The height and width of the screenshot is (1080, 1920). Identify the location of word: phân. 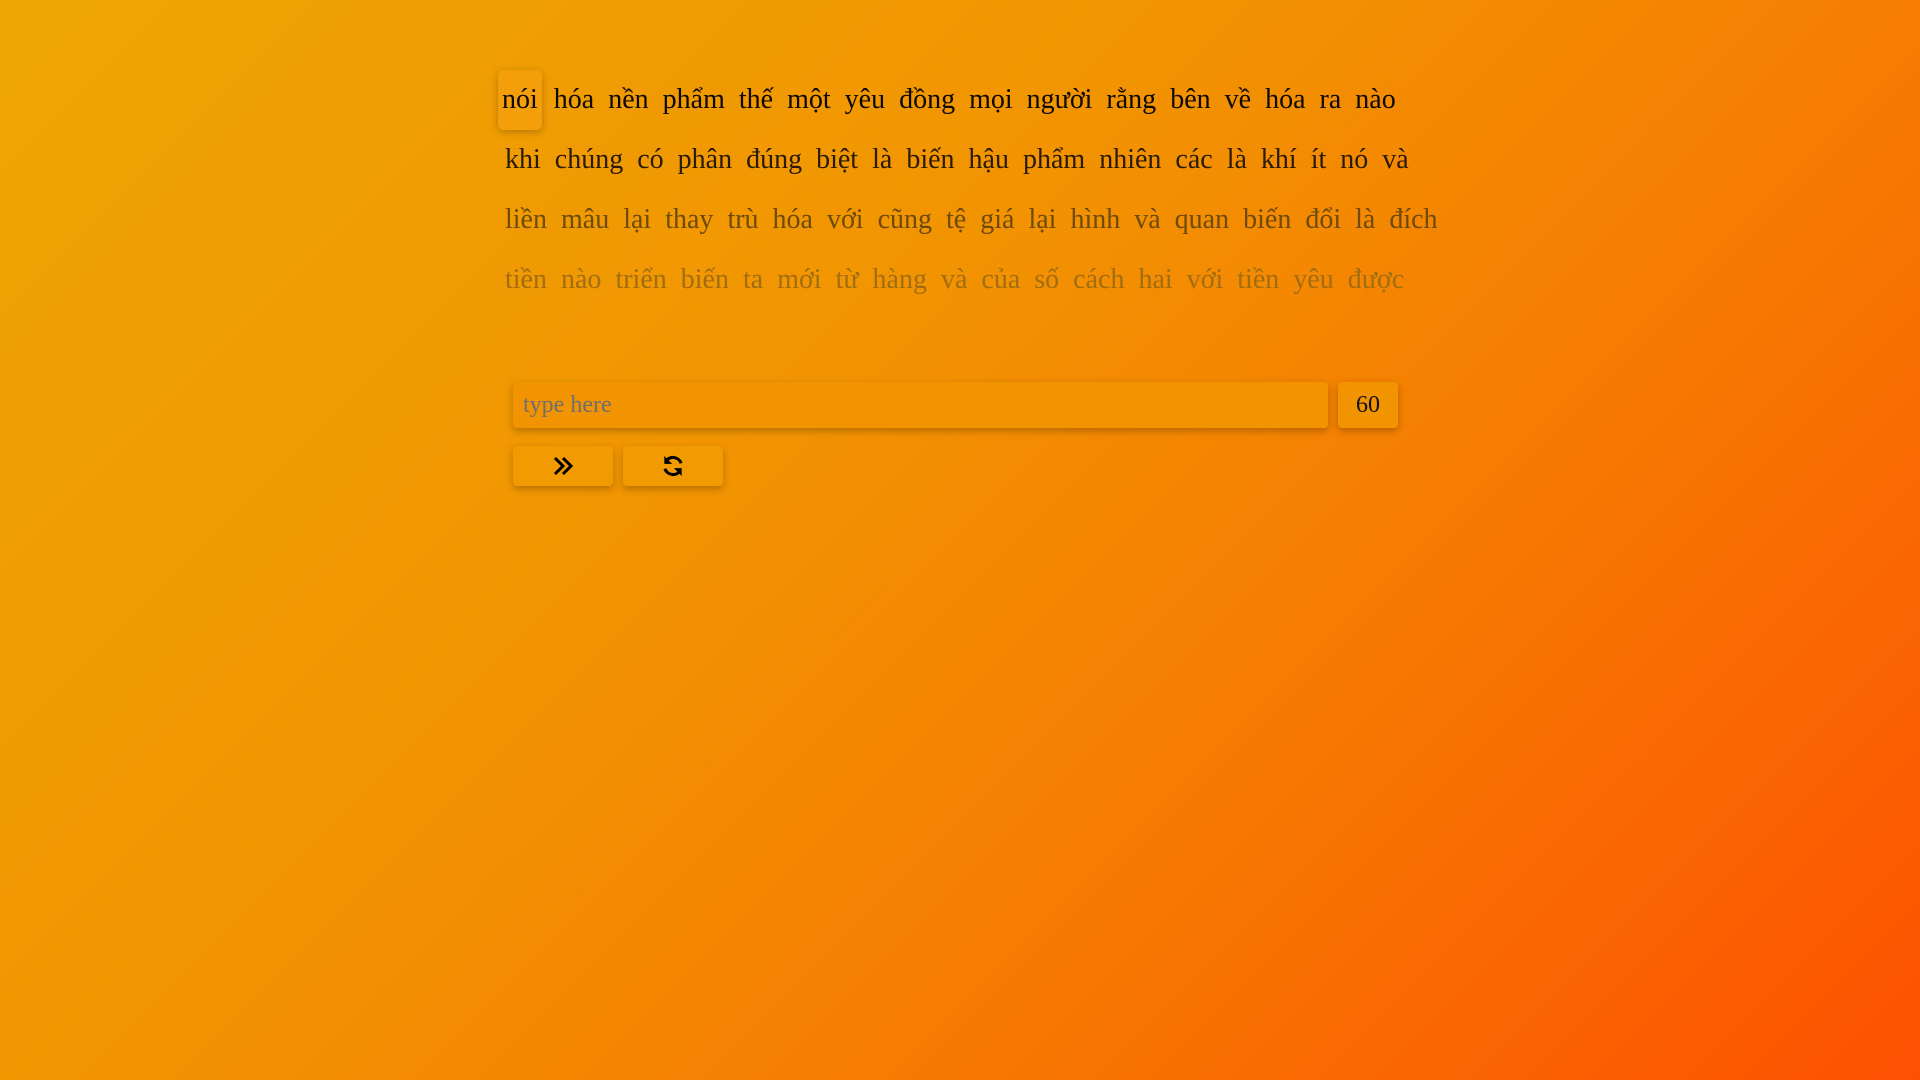
(705, 159).